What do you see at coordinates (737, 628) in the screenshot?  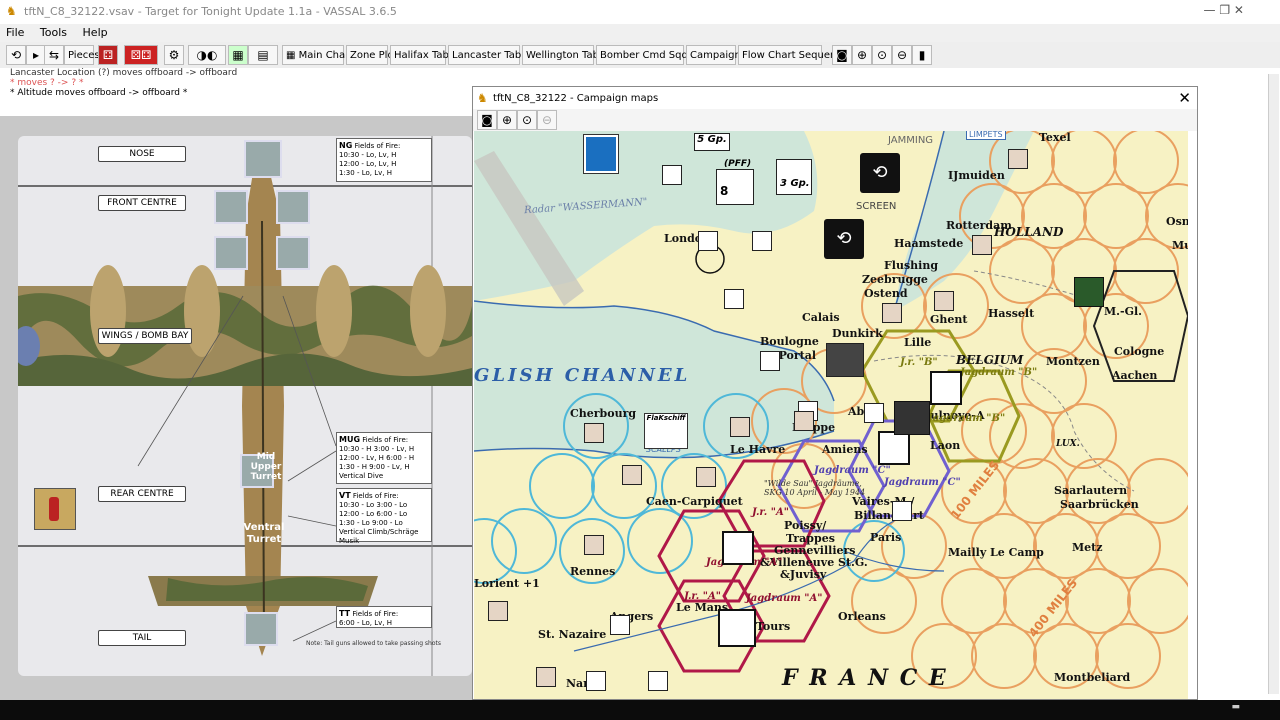 I see `fighter-group-counter` at bounding box center [737, 628].